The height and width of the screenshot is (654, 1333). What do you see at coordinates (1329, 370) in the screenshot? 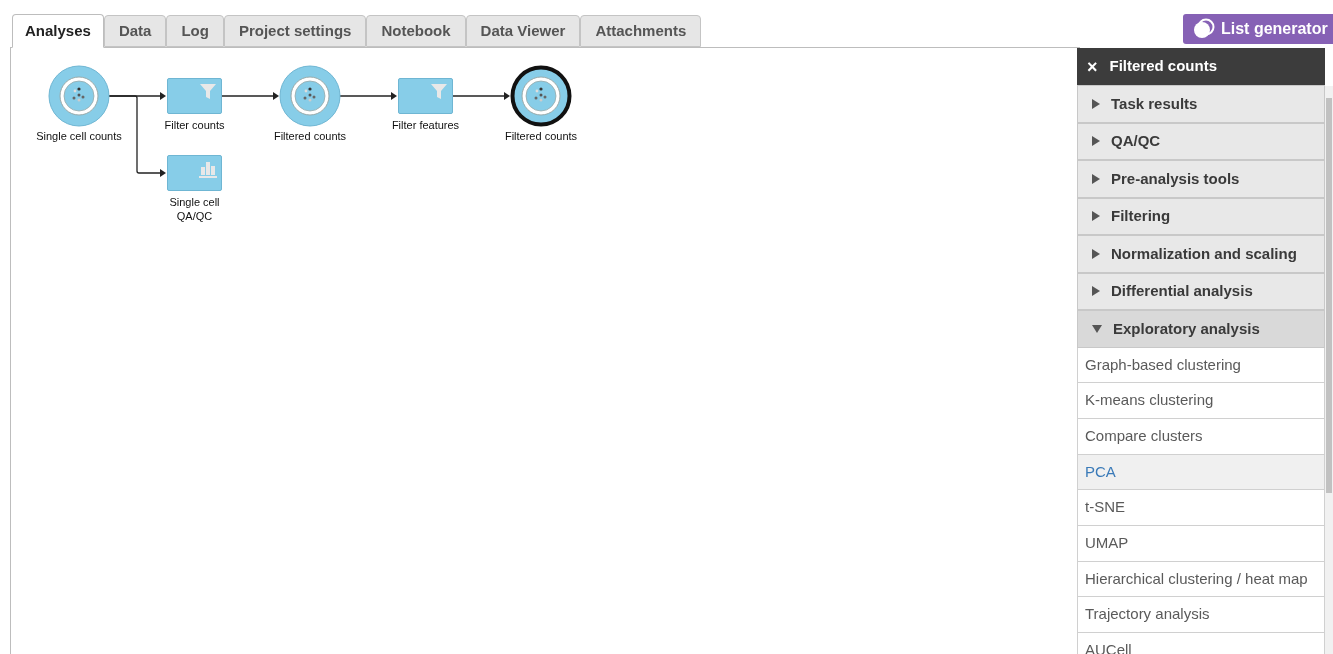
I see `scrollbar` at bounding box center [1329, 370].